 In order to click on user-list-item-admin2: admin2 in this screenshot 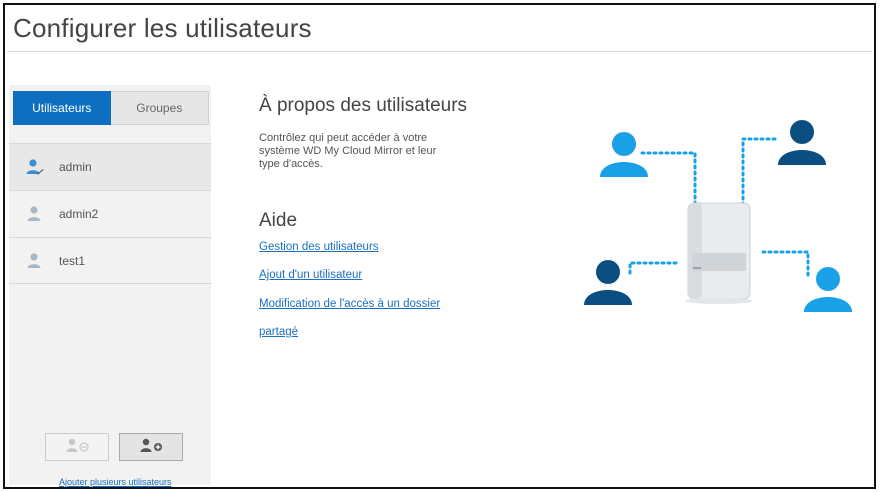, I will do `click(110, 213)`.